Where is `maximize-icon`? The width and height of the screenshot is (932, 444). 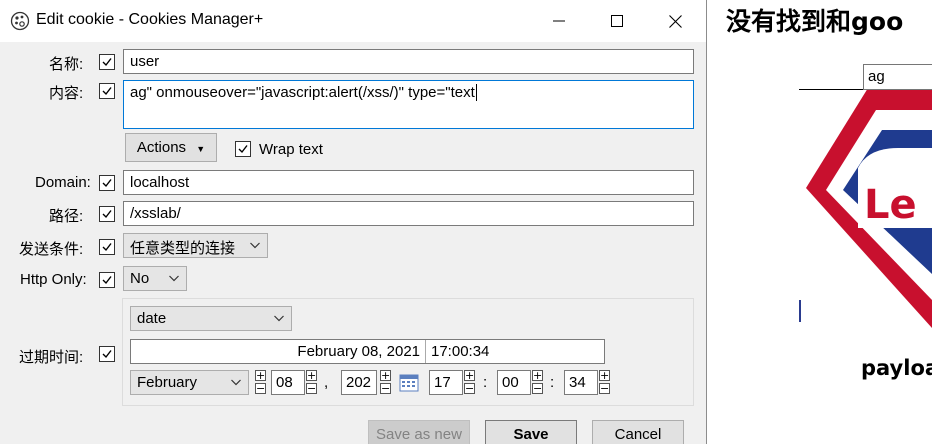 maximize-icon is located at coordinates (617, 21).